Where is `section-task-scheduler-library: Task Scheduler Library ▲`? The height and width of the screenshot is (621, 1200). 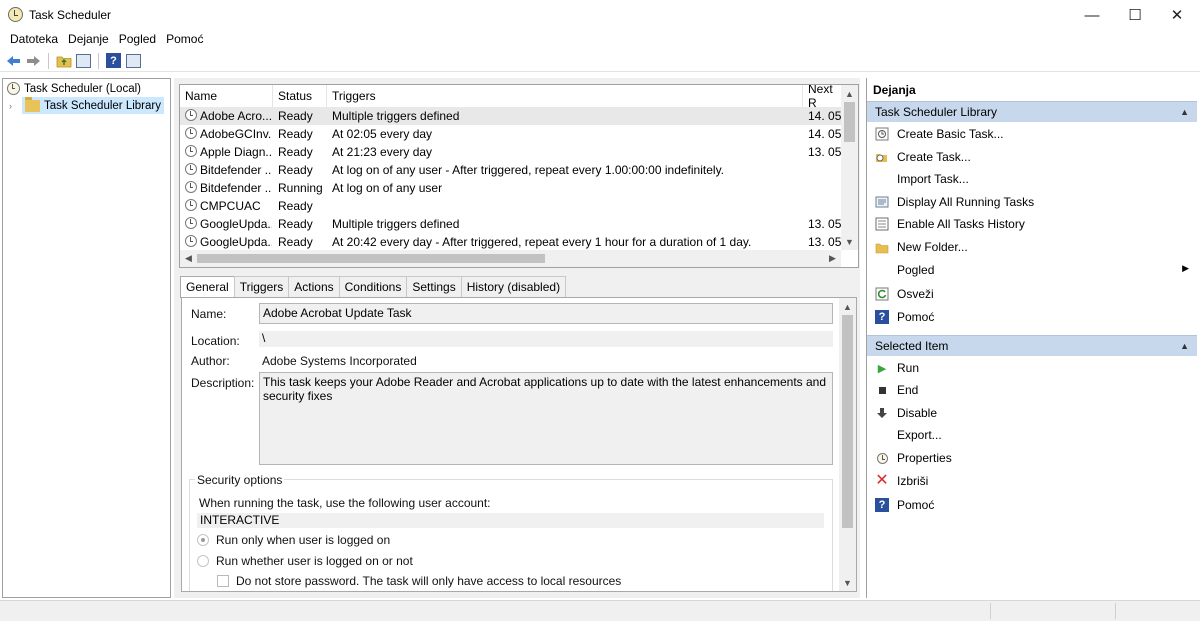 section-task-scheduler-library: Task Scheduler Library ▲ is located at coordinates (1032, 111).